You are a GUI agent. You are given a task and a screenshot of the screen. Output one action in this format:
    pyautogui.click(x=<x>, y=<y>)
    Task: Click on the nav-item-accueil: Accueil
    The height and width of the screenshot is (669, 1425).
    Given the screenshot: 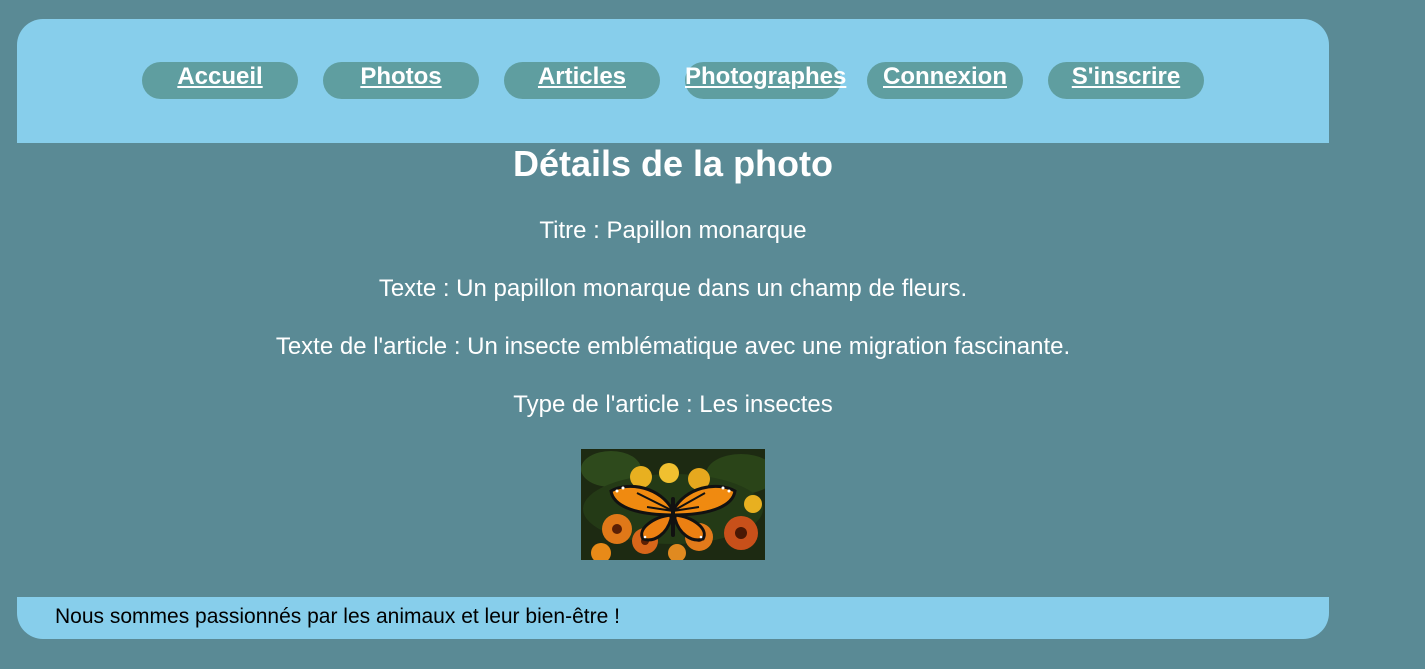 What is the action you would take?
    pyautogui.click(x=220, y=80)
    